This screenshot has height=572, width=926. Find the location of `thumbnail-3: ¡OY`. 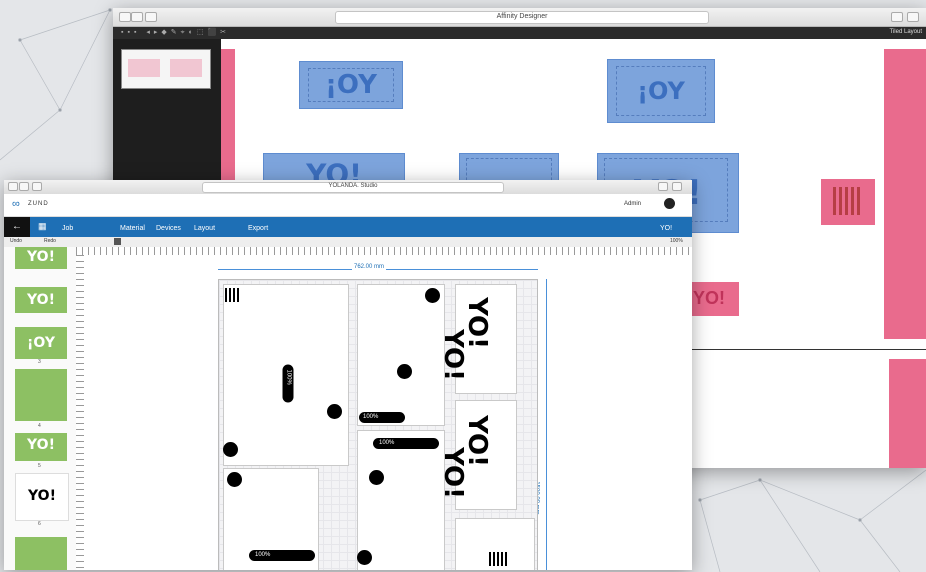

thumbnail-3: ¡OY is located at coordinates (41, 343).